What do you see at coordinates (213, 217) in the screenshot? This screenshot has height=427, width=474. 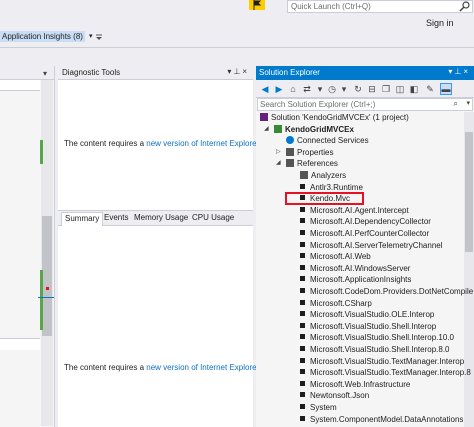 I see `tab-cpu-usage: CPU Usage` at bounding box center [213, 217].